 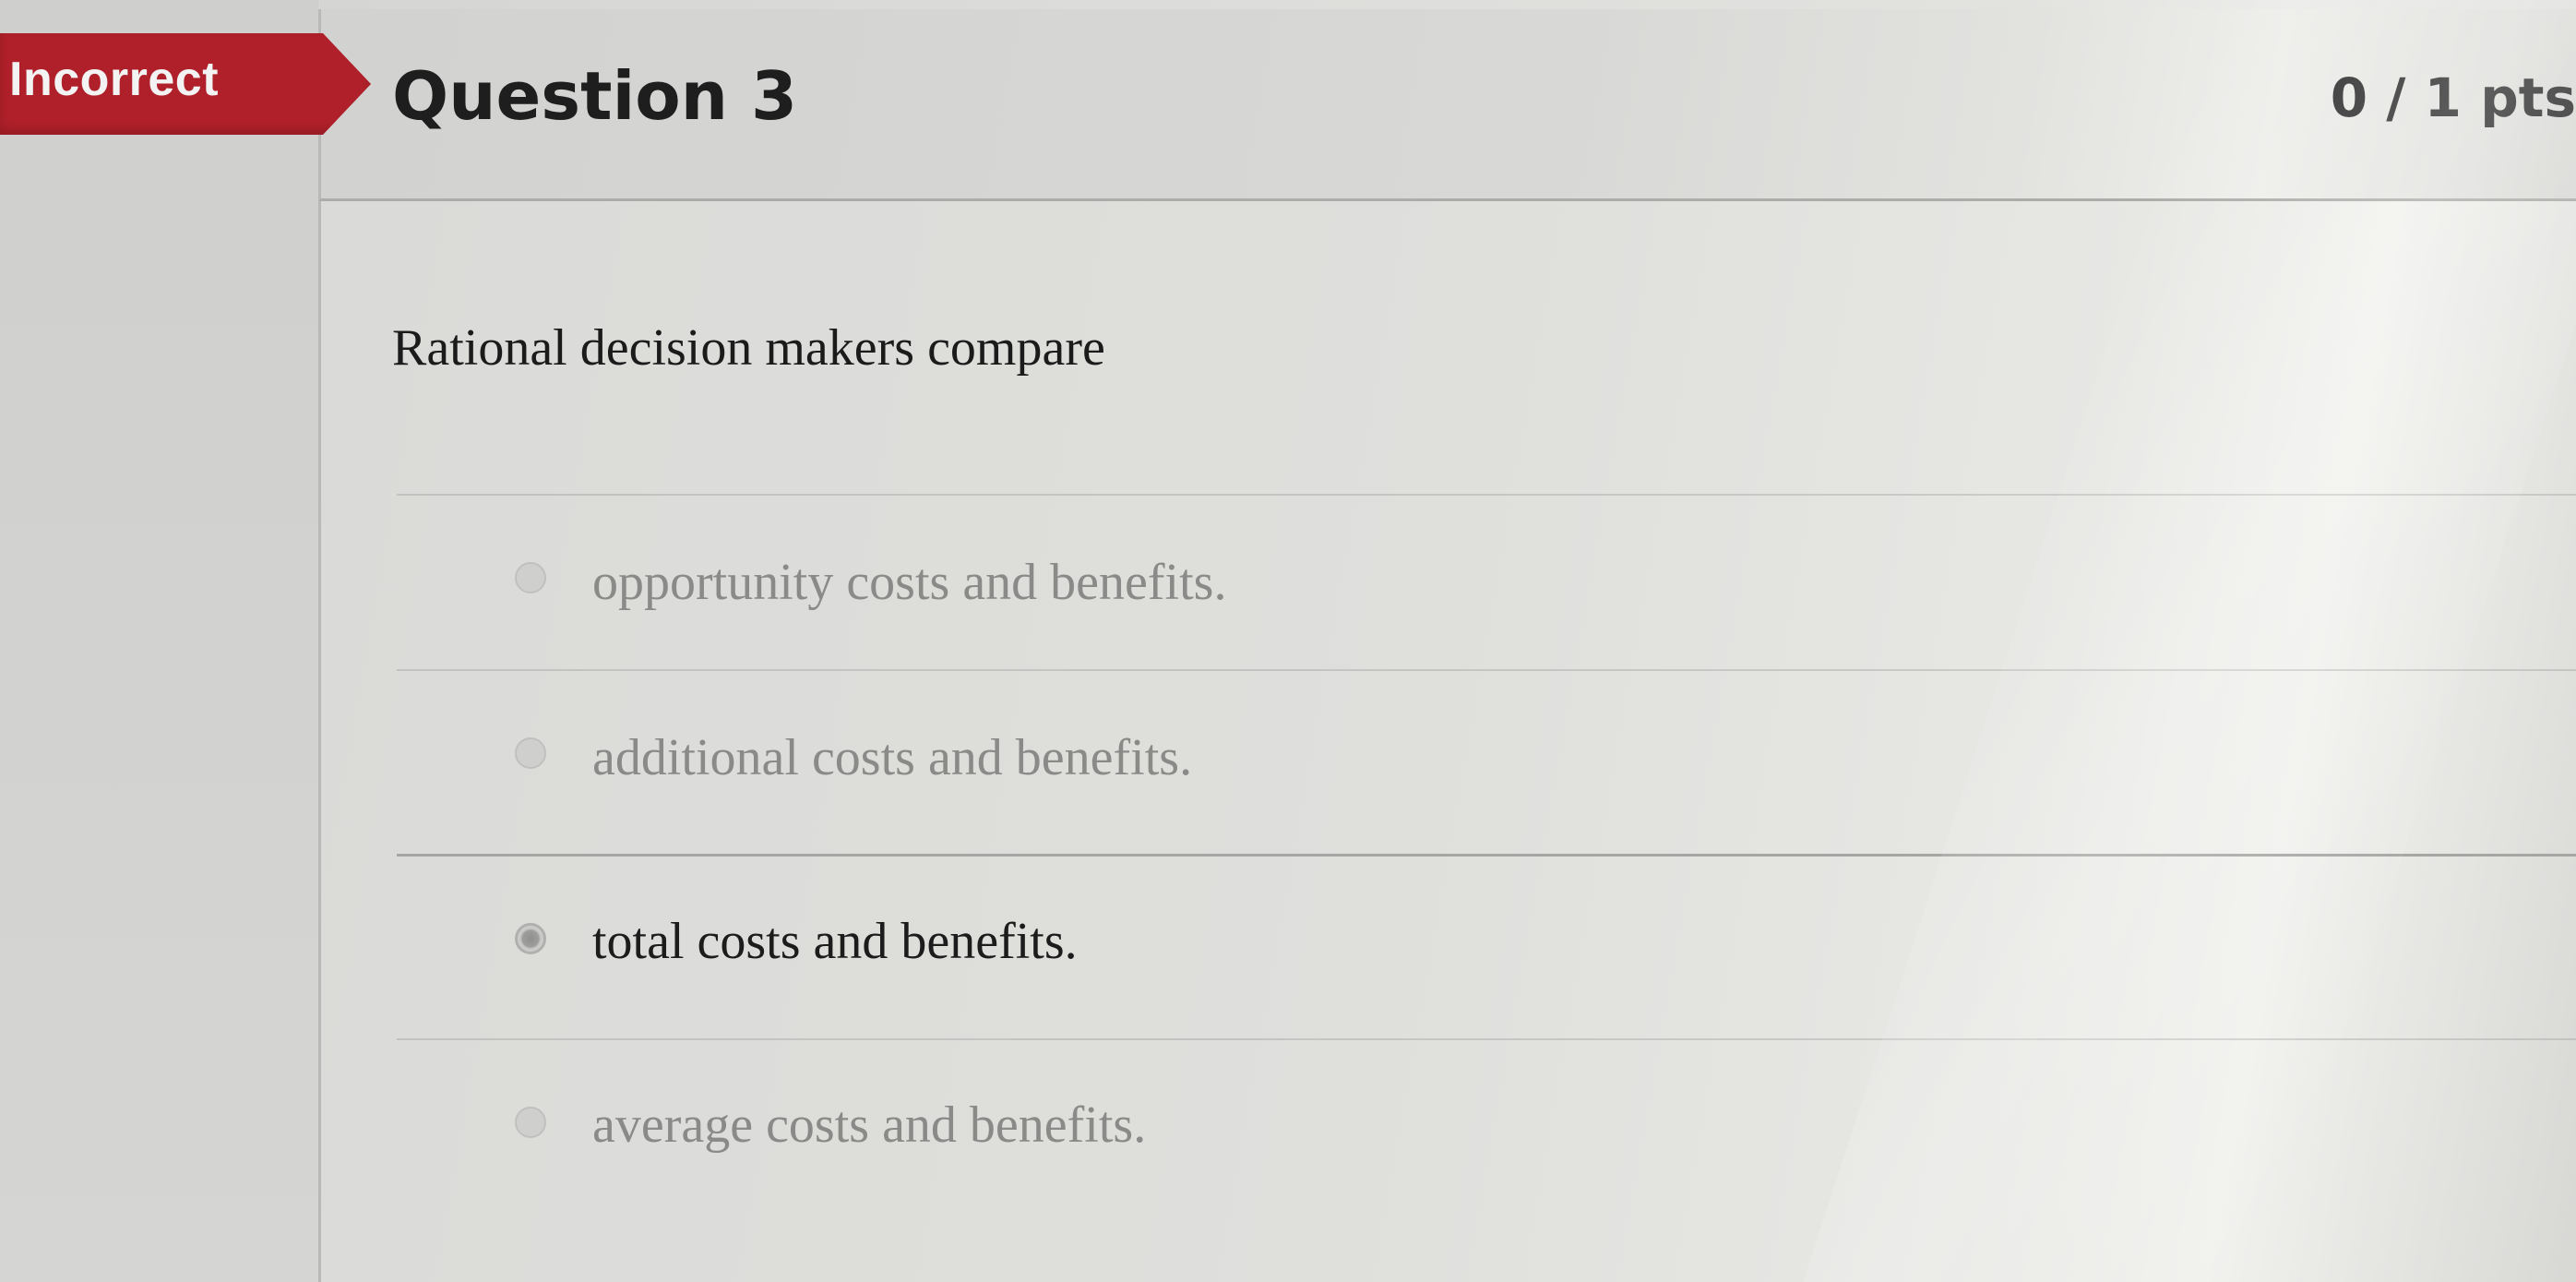 What do you see at coordinates (835, 941) in the screenshot?
I see `answer-label: total costs and benefits.` at bounding box center [835, 941].